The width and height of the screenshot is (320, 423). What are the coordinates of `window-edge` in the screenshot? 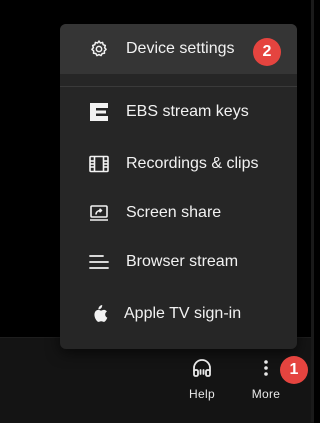 It's located at (312, 211).